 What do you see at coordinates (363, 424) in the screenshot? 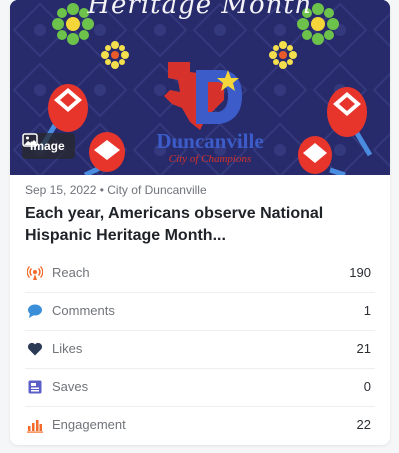
I see `metric-value: 22` at bounding box center [363, 424].